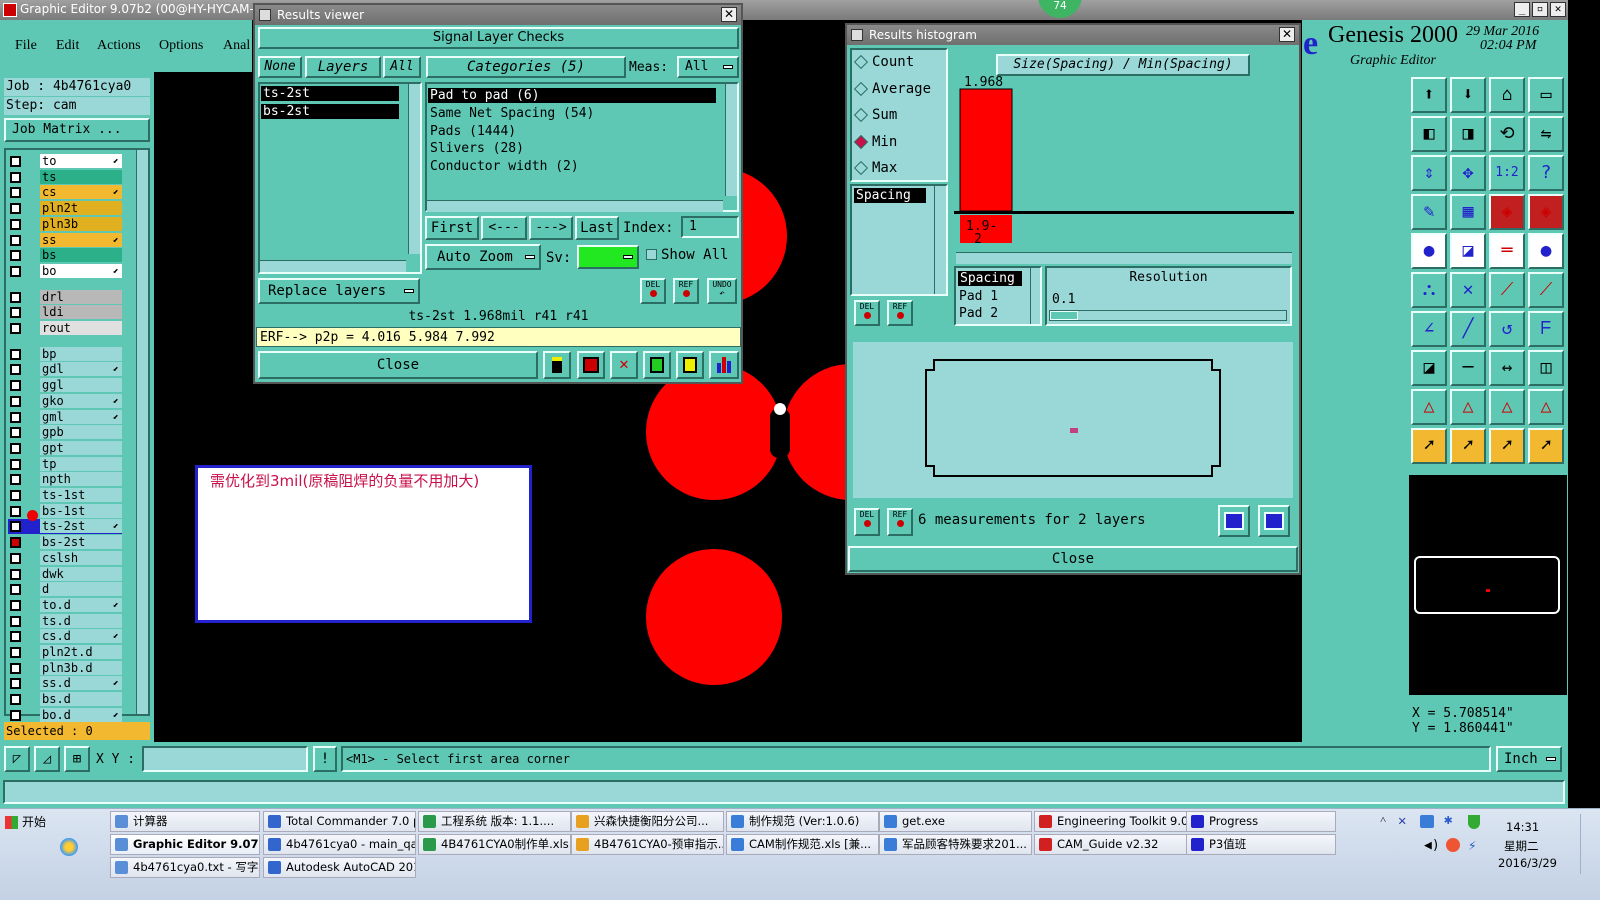  I want to click on layer-row-ss: ss ⬋, so click(65, 240).